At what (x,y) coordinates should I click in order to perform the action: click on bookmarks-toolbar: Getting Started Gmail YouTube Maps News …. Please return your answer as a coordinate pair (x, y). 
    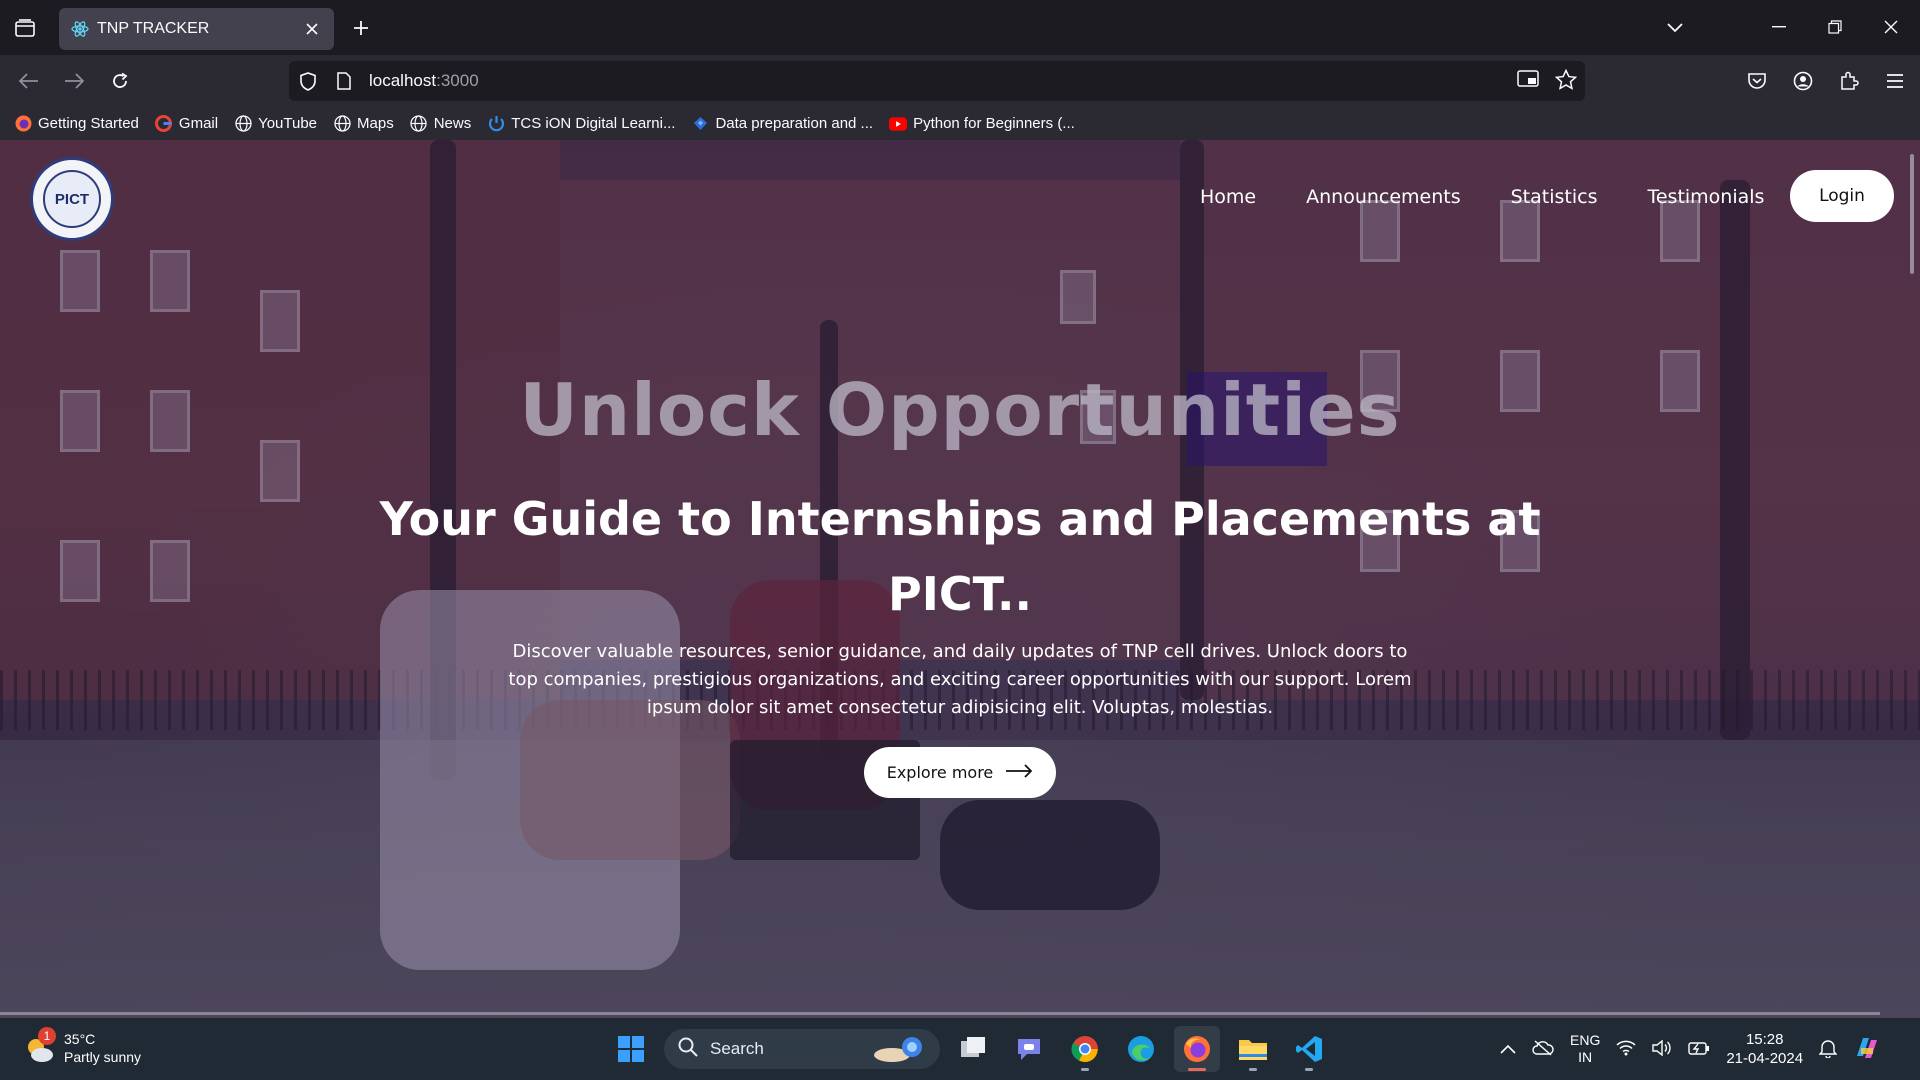
    Looking at the image, I should click on (960, 123).